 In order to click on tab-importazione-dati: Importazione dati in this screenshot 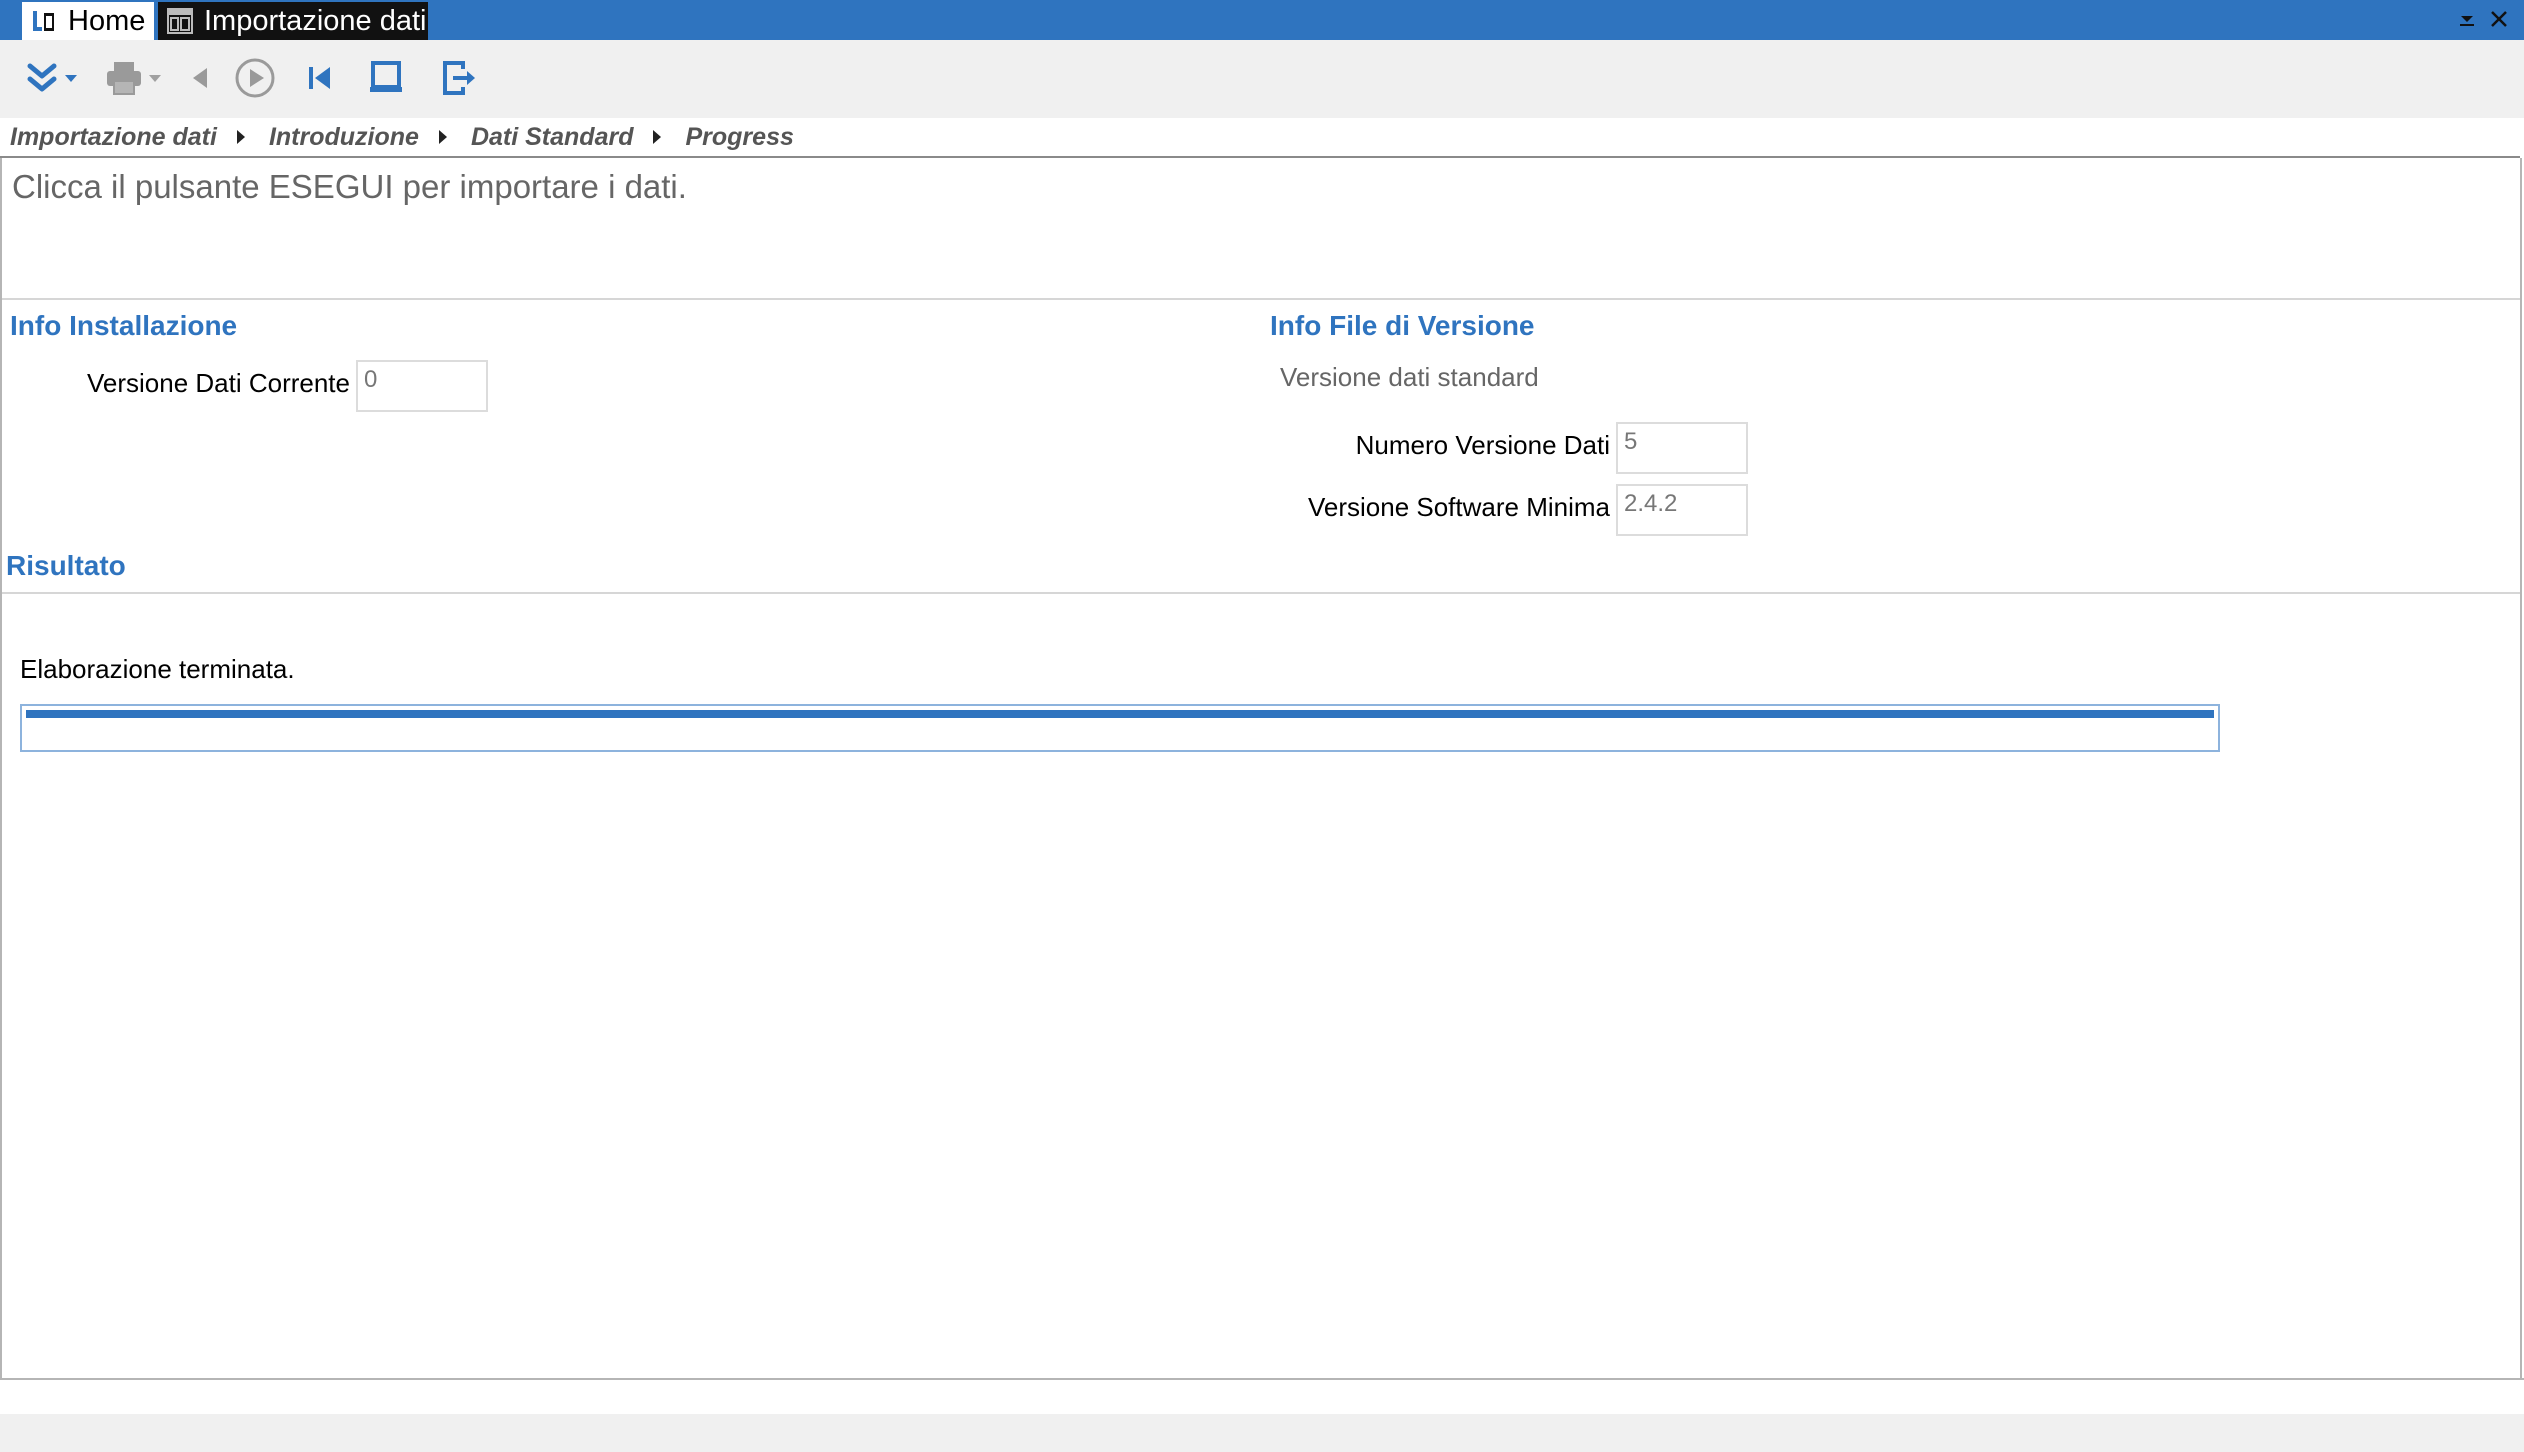, I will do `click(293, 21)`.